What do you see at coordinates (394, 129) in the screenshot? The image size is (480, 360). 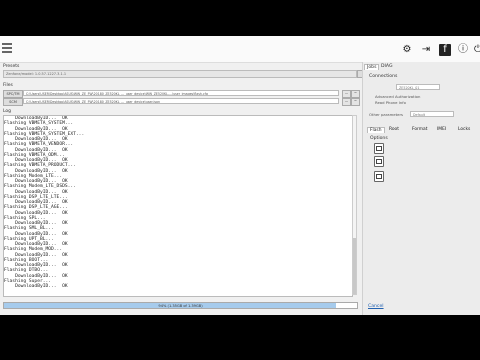 I see `tab-root: Root` at bounding box center [394, 129].